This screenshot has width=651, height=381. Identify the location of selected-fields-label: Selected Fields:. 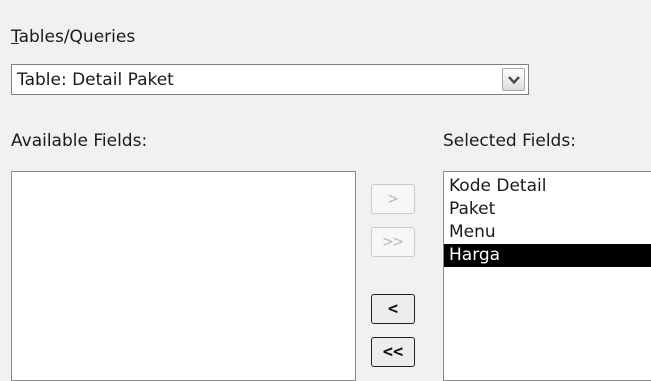
(509, 141).